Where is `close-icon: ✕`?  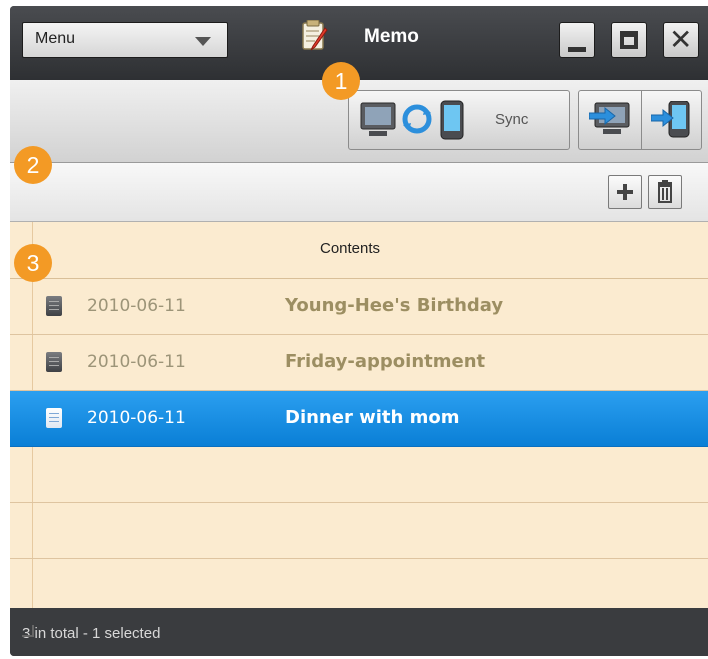 close-icon: ✕ is located at coordinates (681, 39).